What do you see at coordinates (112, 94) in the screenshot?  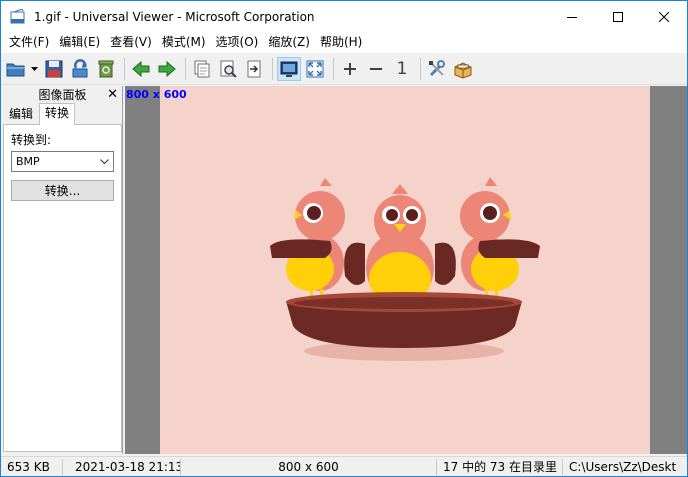 I see `panel-close-button: ✕` at bounding box center [112, 94].